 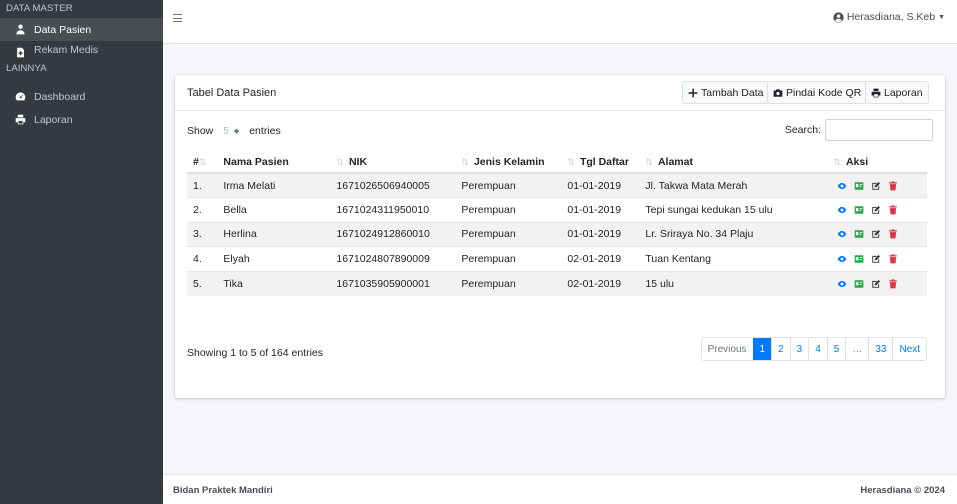 I want to click on page-link: 33, so click(x=880, y=349).